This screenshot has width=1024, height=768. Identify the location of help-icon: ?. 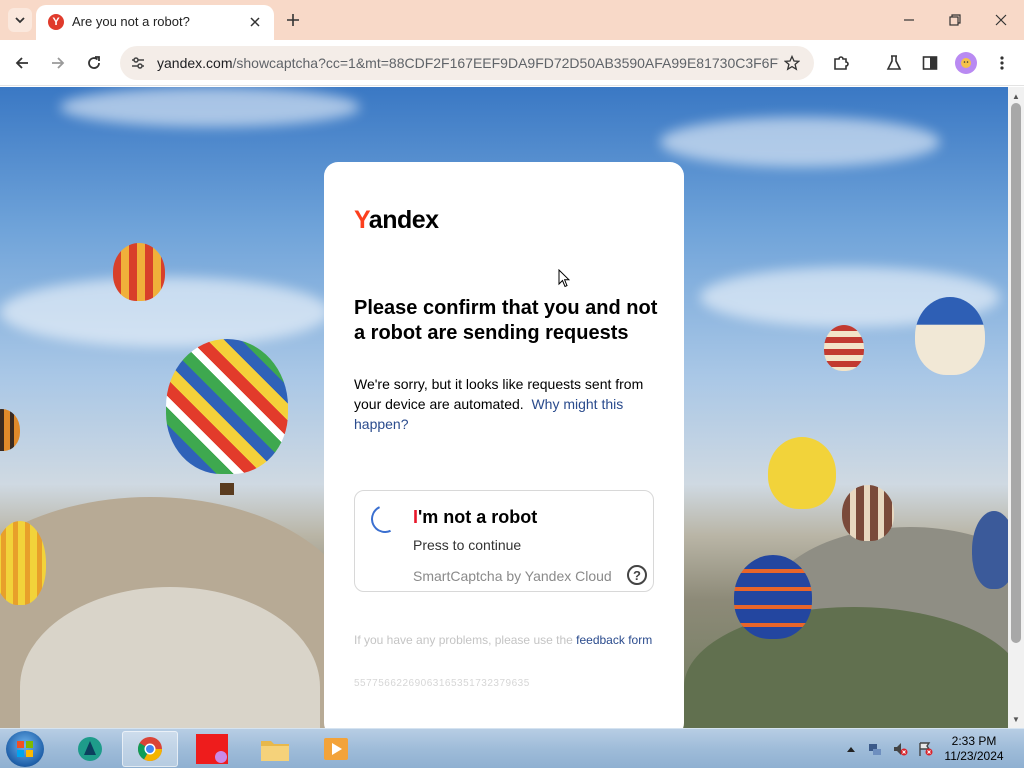
(637, 575).